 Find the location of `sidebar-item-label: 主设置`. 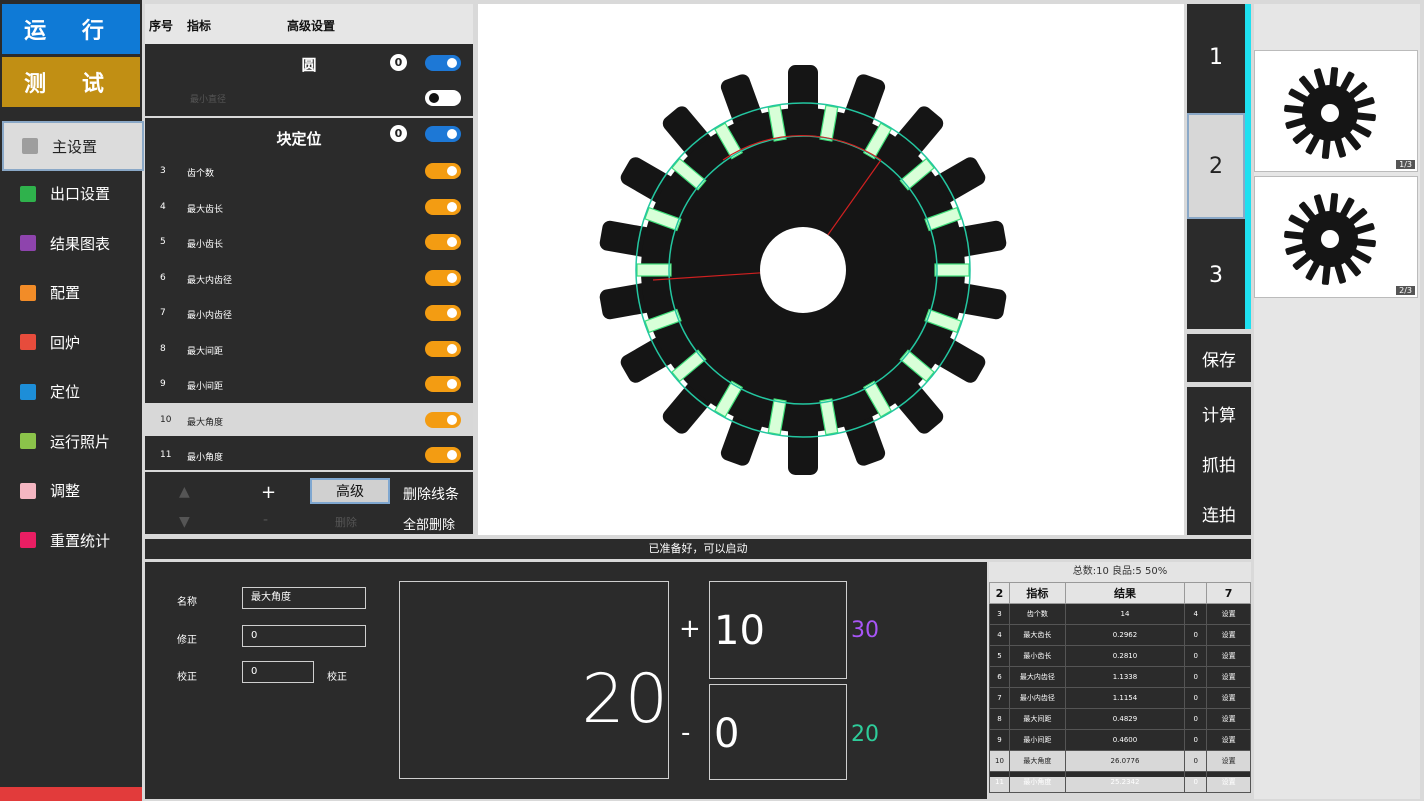

sidebar-item-label: 主设置 is located at coordinates (75, 146).